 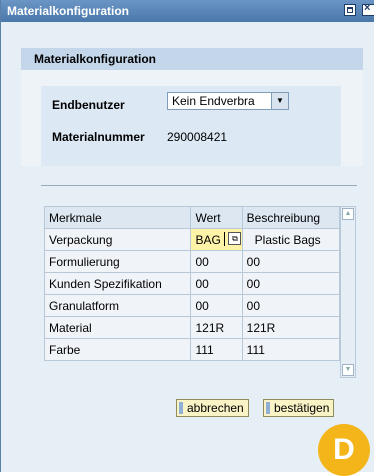 I want to click on table-row: Formulierung 00 00, so click(x=192, y=261).